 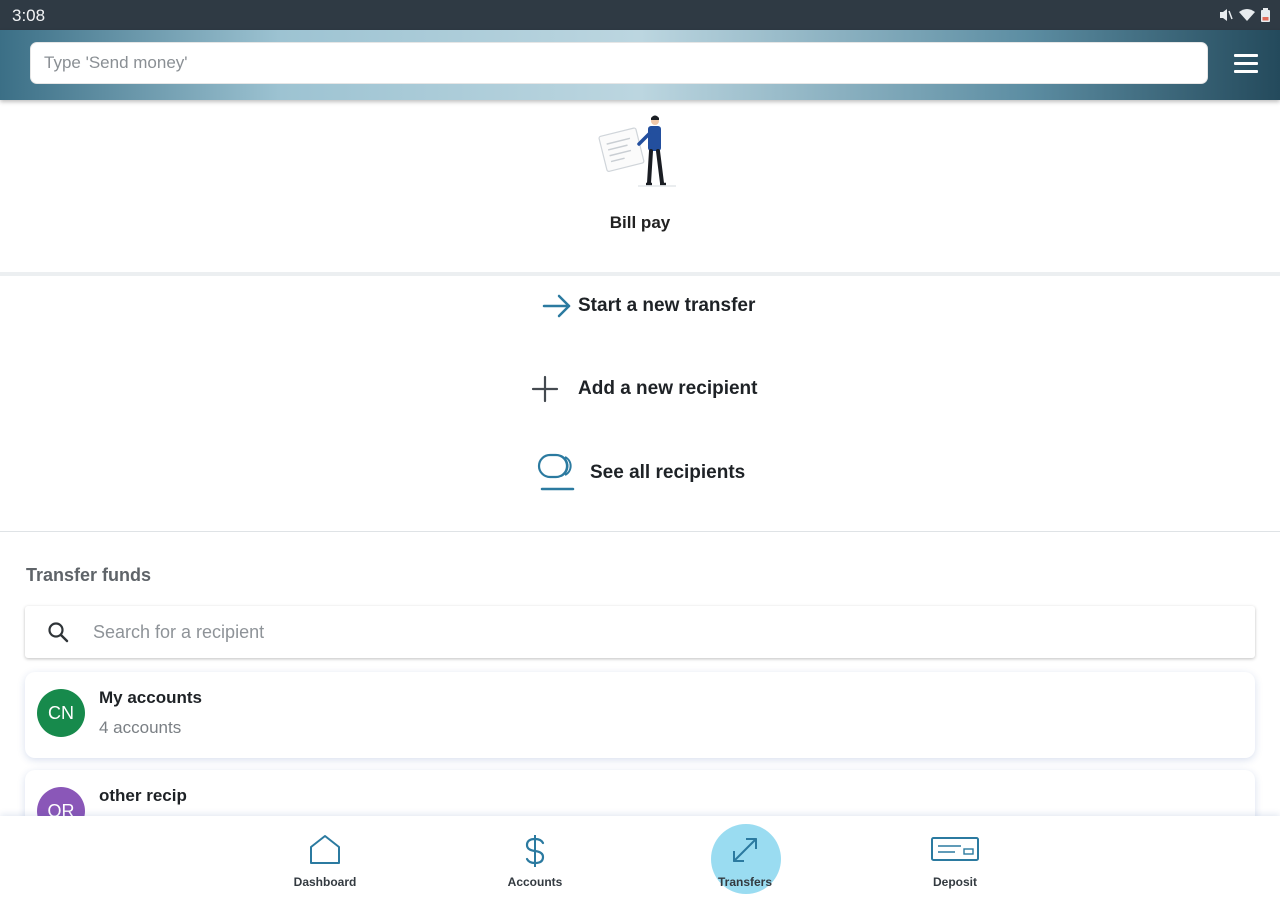 I want to click on see-all-recipients-button: See all recipients, so click(x=641, y=473).